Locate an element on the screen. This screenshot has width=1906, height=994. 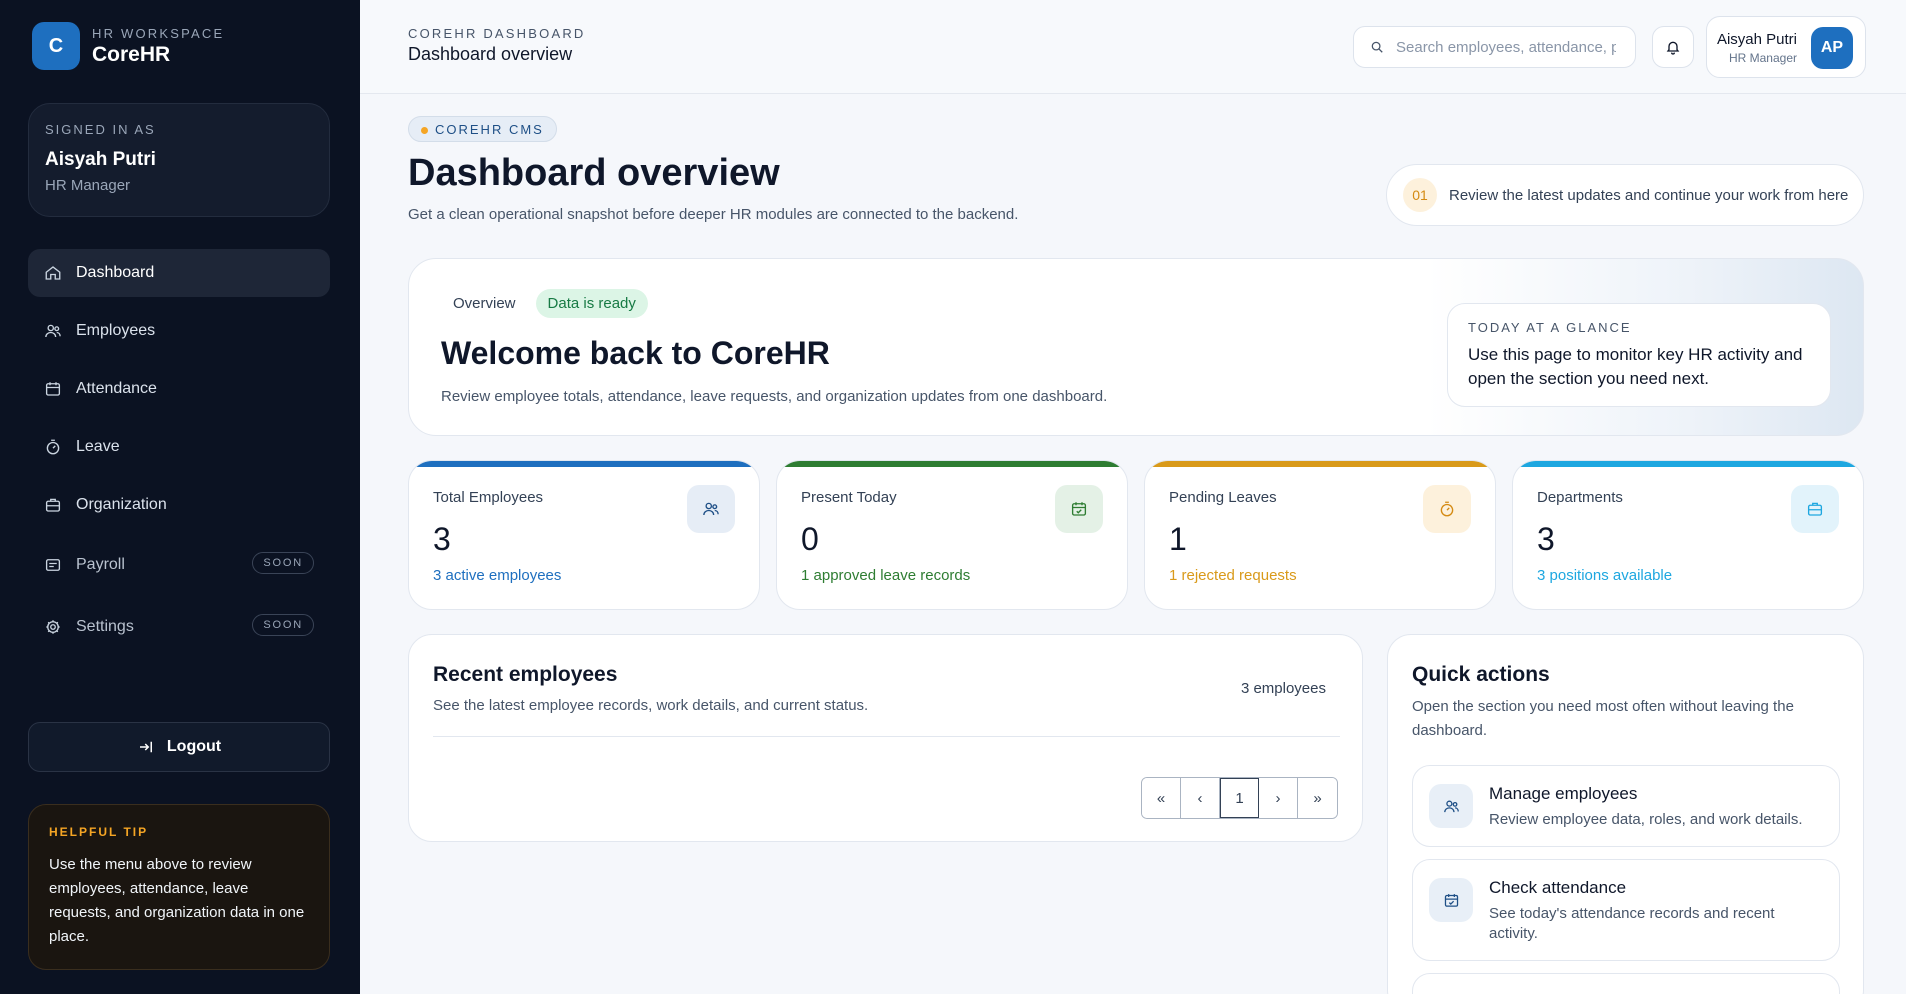
sidebar-item-label: Leave is located at coordinates (98, 446).